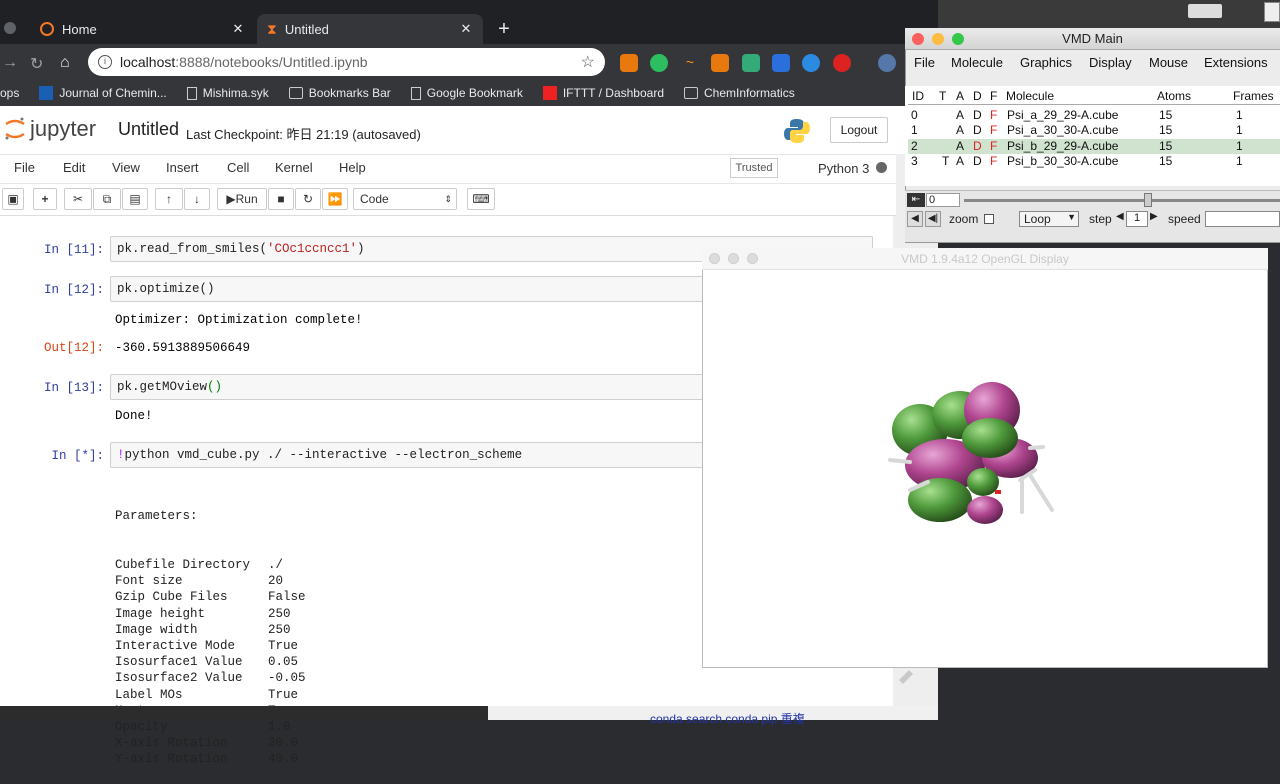  What do you see at coordinates (10, 63) in the screenshot?
I see `forward-icon: →` at bounding box center [10, 63].